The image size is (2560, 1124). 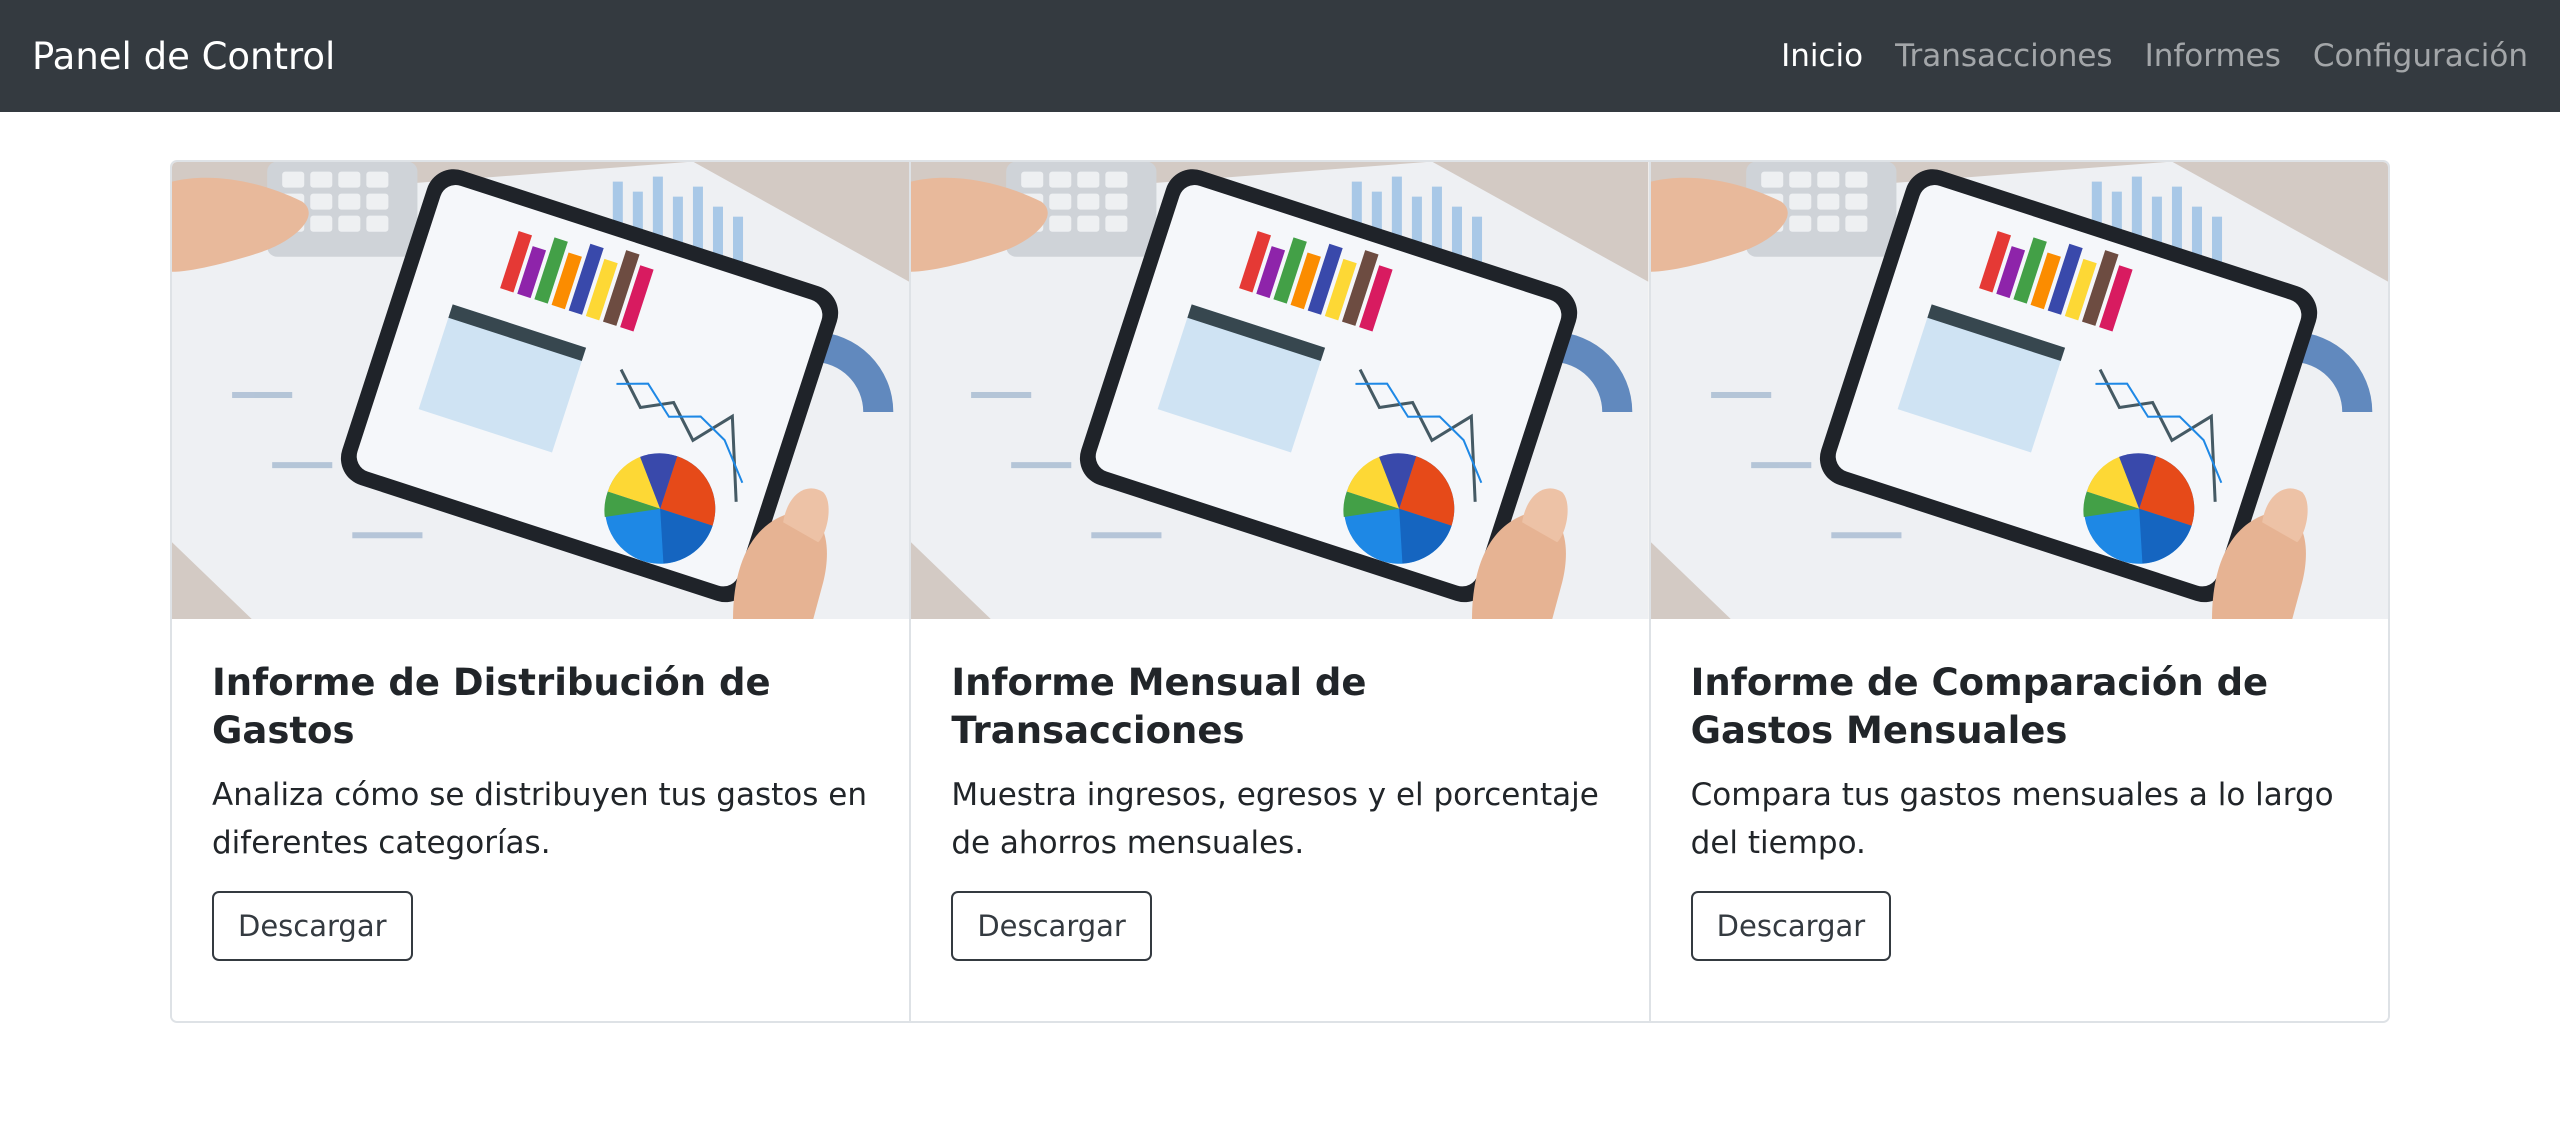 What do you see at coordinates (2420, 56) in the screenshot?
I see `nav-link-configuracion: Configuración` at bounding box center [2420, 56].